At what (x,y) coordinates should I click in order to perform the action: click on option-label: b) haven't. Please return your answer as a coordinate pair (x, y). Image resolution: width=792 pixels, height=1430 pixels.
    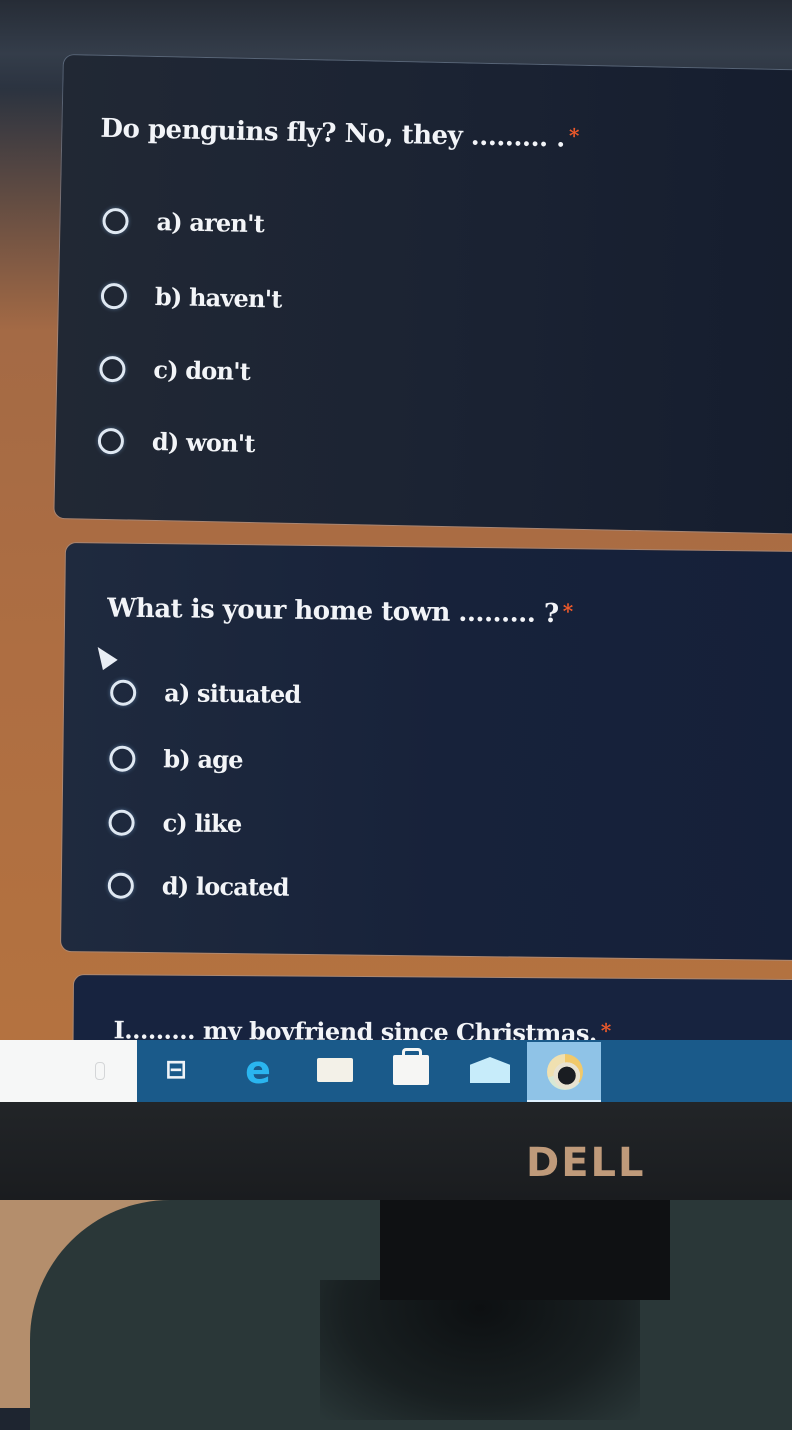
    Looking at the image, I should click on (218, 297).